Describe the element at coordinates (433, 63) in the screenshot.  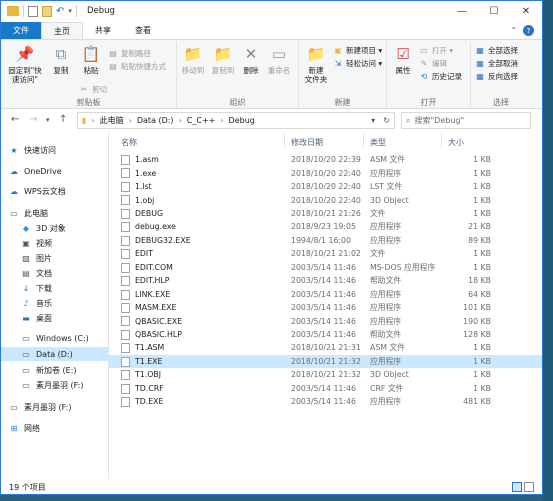
I see `edit-button: ✎ 编辑` at that location.